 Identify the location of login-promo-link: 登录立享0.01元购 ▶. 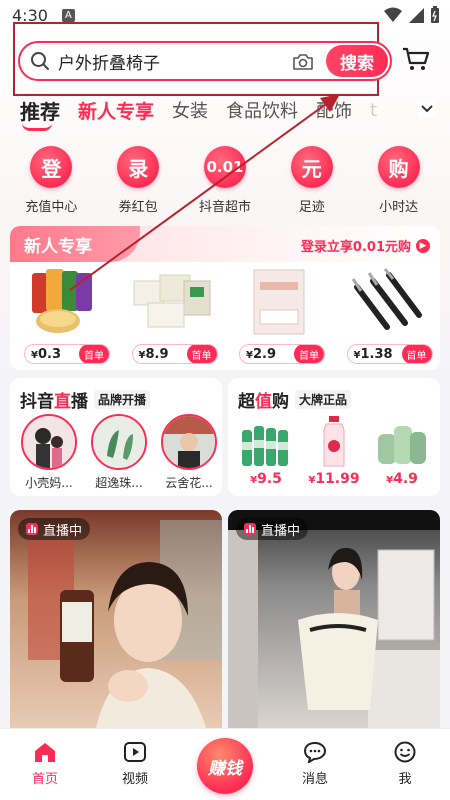
(365, 245).